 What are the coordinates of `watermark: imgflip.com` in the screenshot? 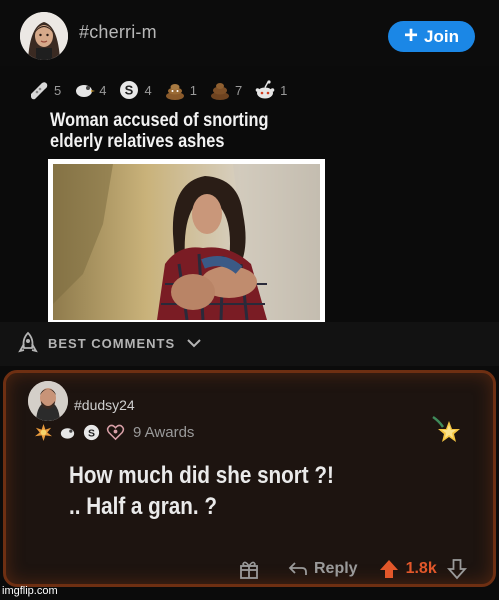 It's located at (30, 591).